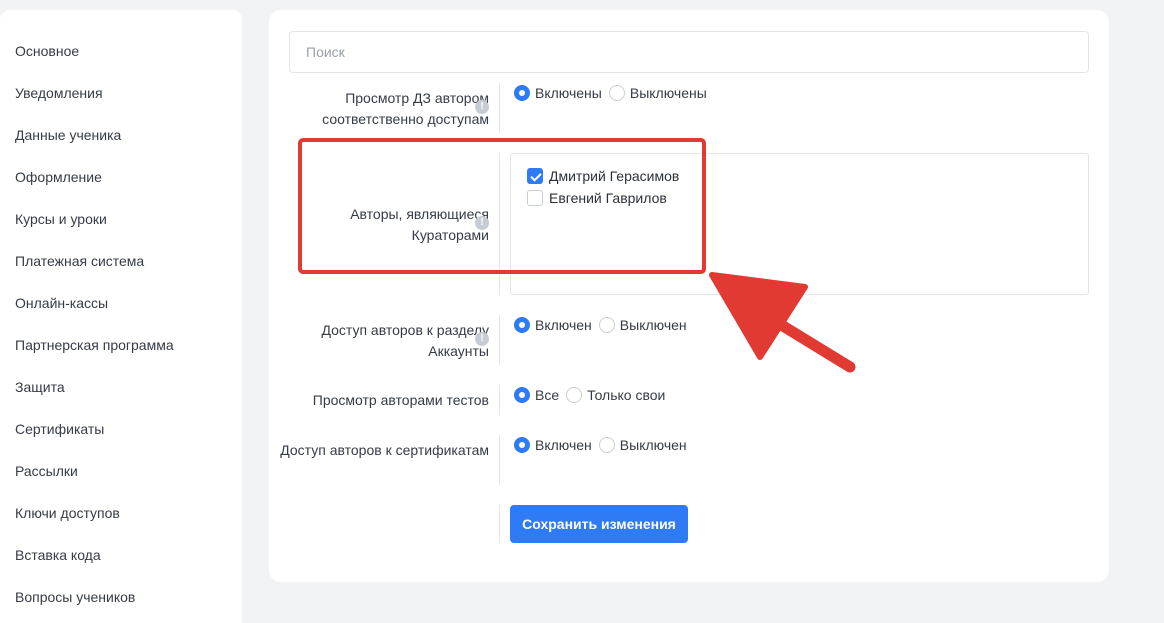 The width and height of the screenshot is (1164, 623). Describe the element at coordinates (68, 135) in the screenshot. I see `sidebar-item-student-data: Данные ученика` at that location.